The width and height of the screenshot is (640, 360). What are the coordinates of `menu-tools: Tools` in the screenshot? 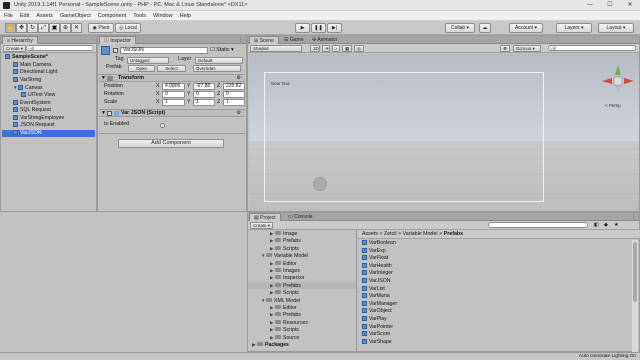 It's located at (139, 16).